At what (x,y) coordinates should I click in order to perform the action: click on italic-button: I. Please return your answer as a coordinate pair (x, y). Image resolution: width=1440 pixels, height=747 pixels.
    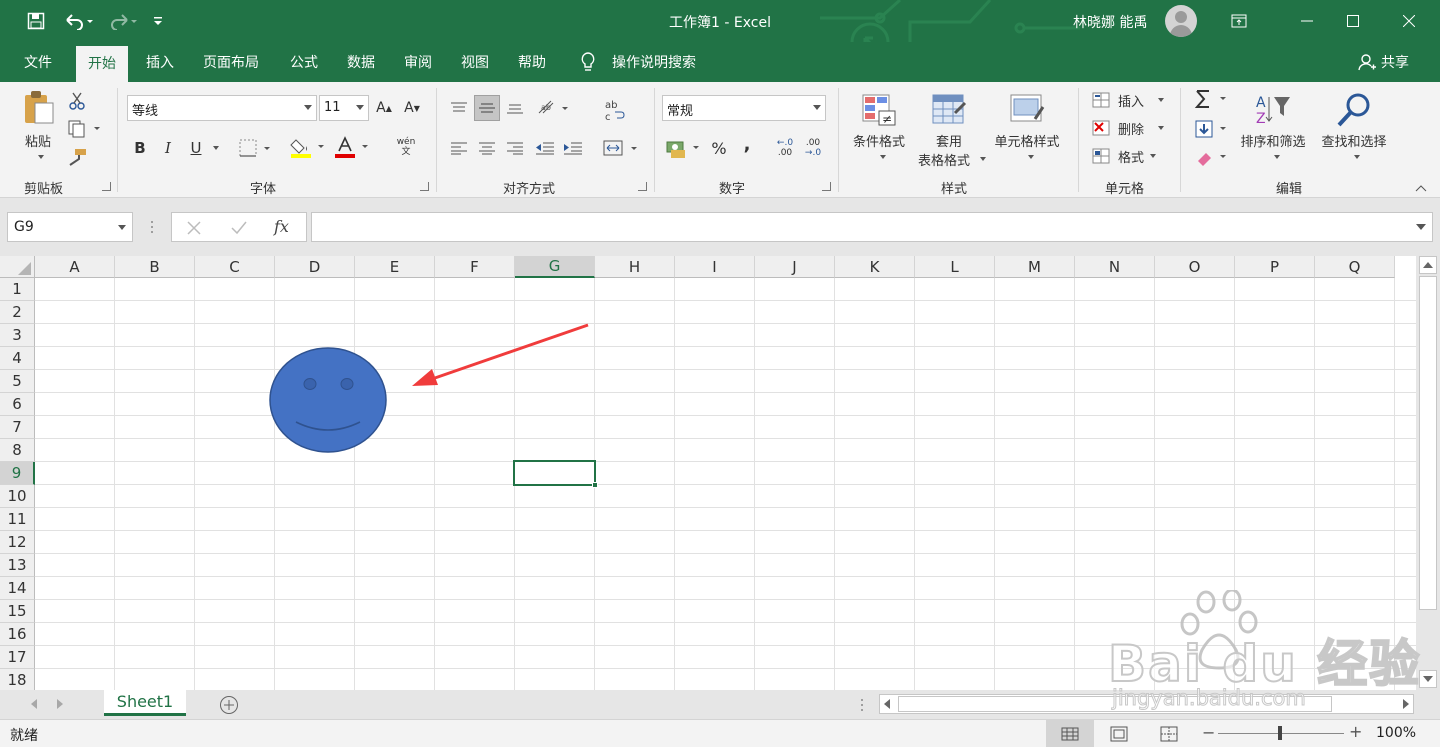
    Looking at the image, I should click on (168, 148).